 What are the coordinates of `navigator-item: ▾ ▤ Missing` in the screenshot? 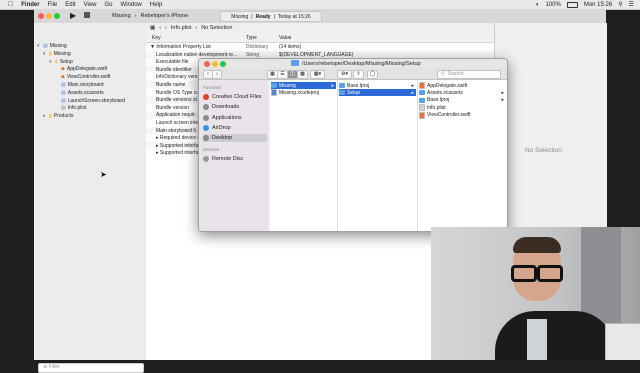 It's located at (52, 46).